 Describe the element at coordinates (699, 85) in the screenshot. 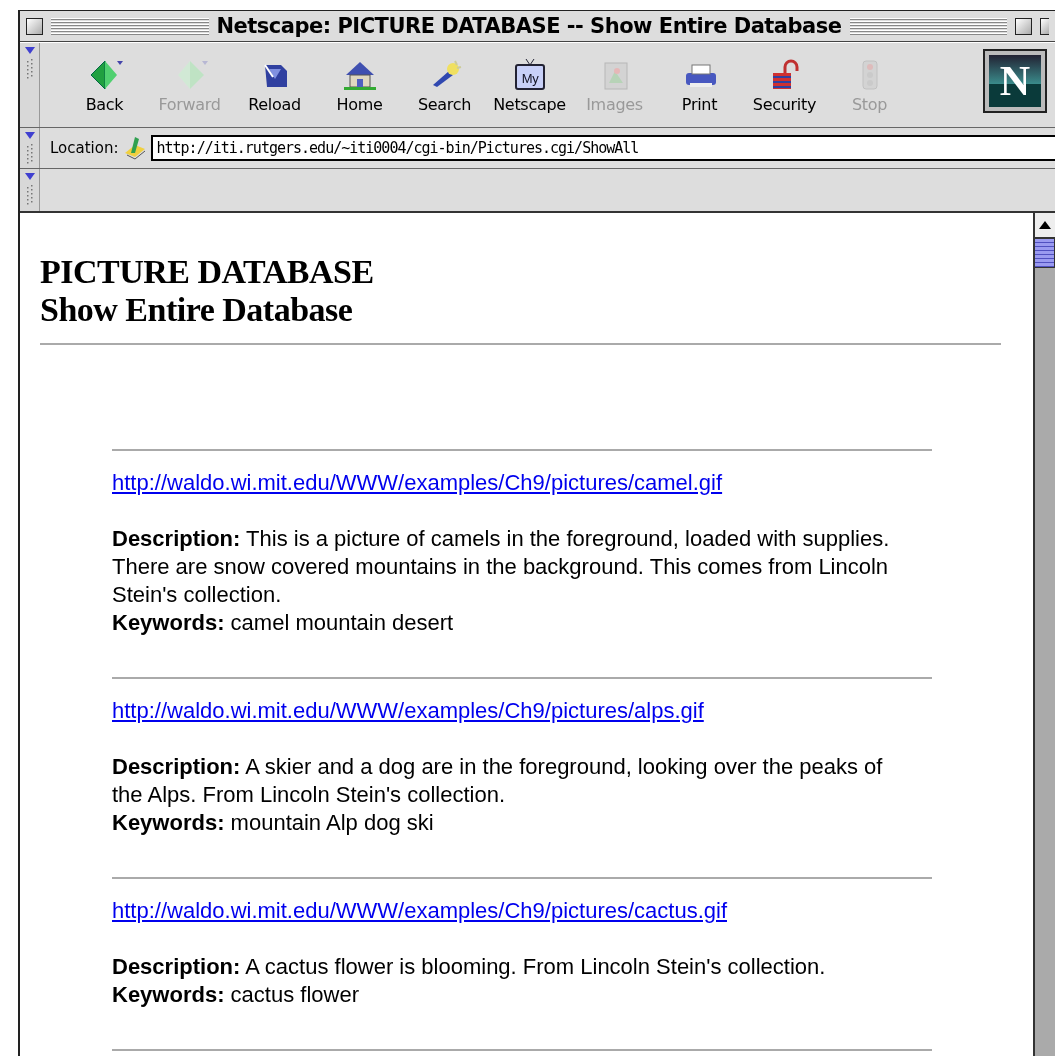

I see `toolbar-button: Print` at that location.